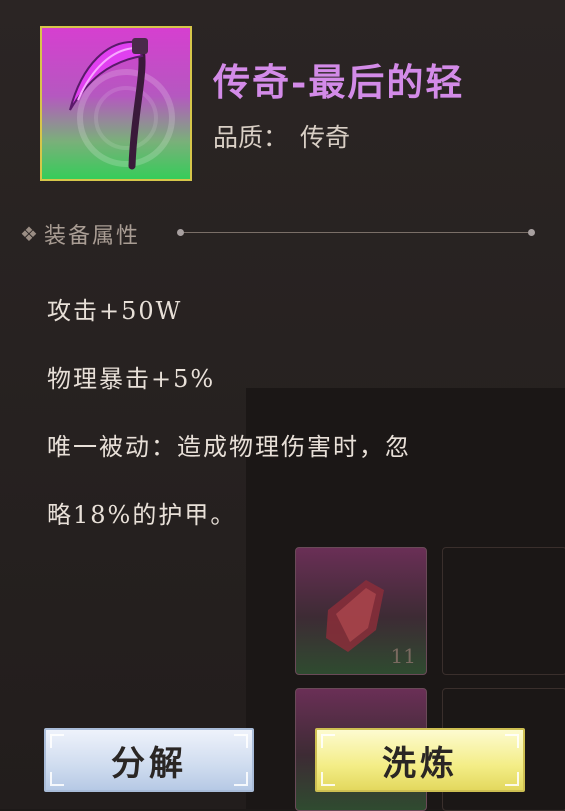 The height and width of the screenshot is (811, 565). I want to click on attribute-attack: 攻击+50W, so click(115, 311).